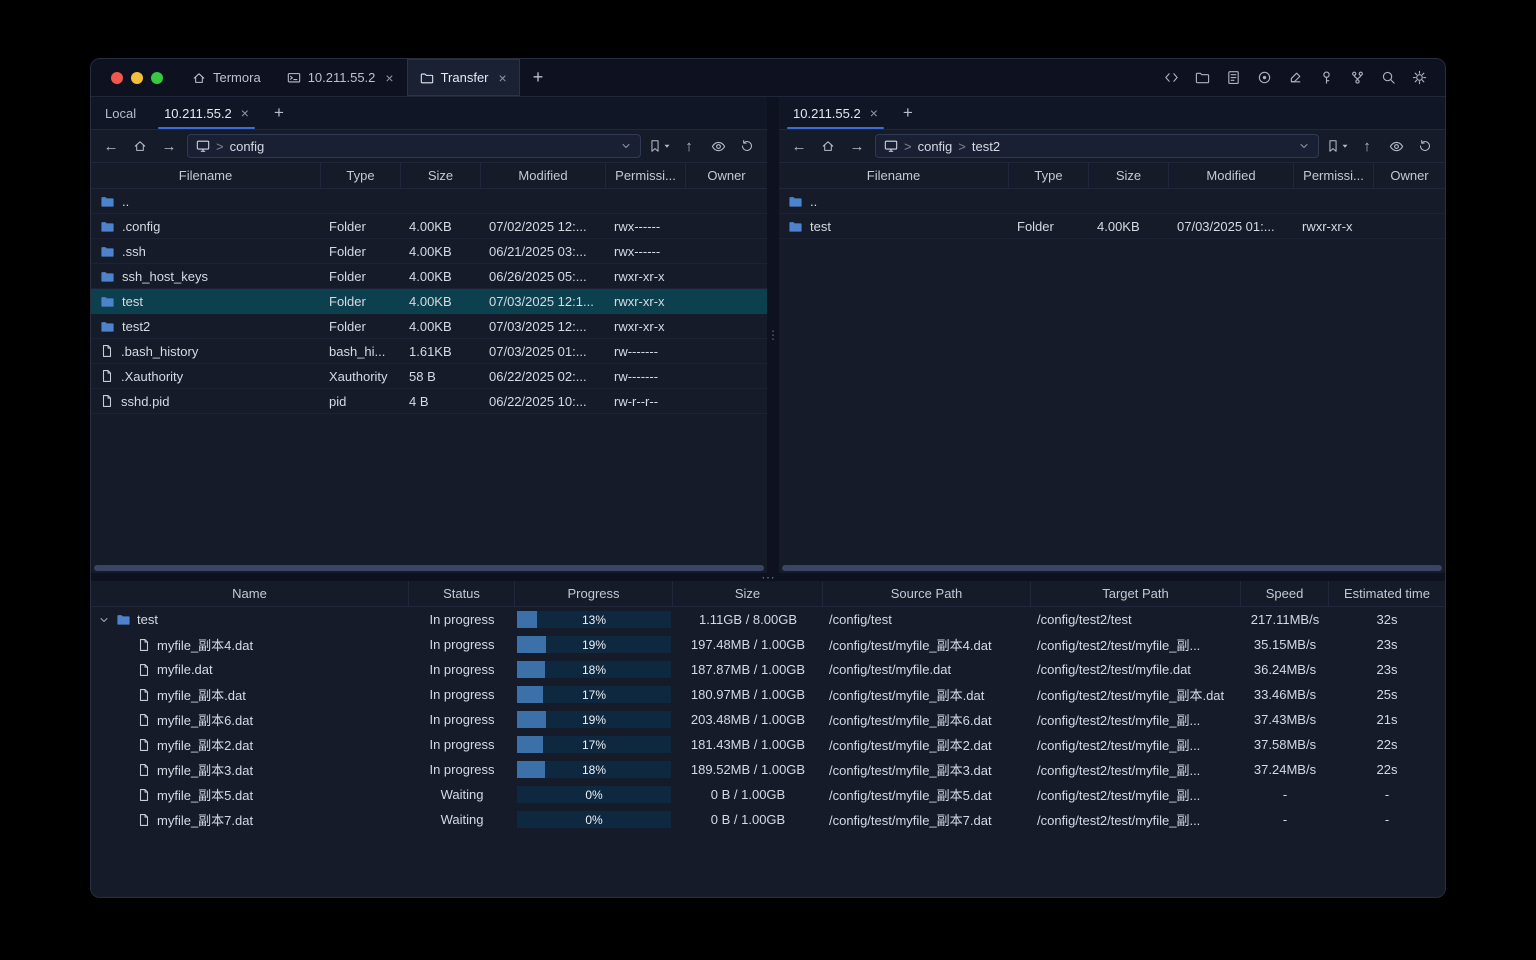 This screenshot has height=960, width=1536. What do you see at coordinates (414, 146) in the screenshot?
I see `path-bar: > config` at bounding box center [414, 146].